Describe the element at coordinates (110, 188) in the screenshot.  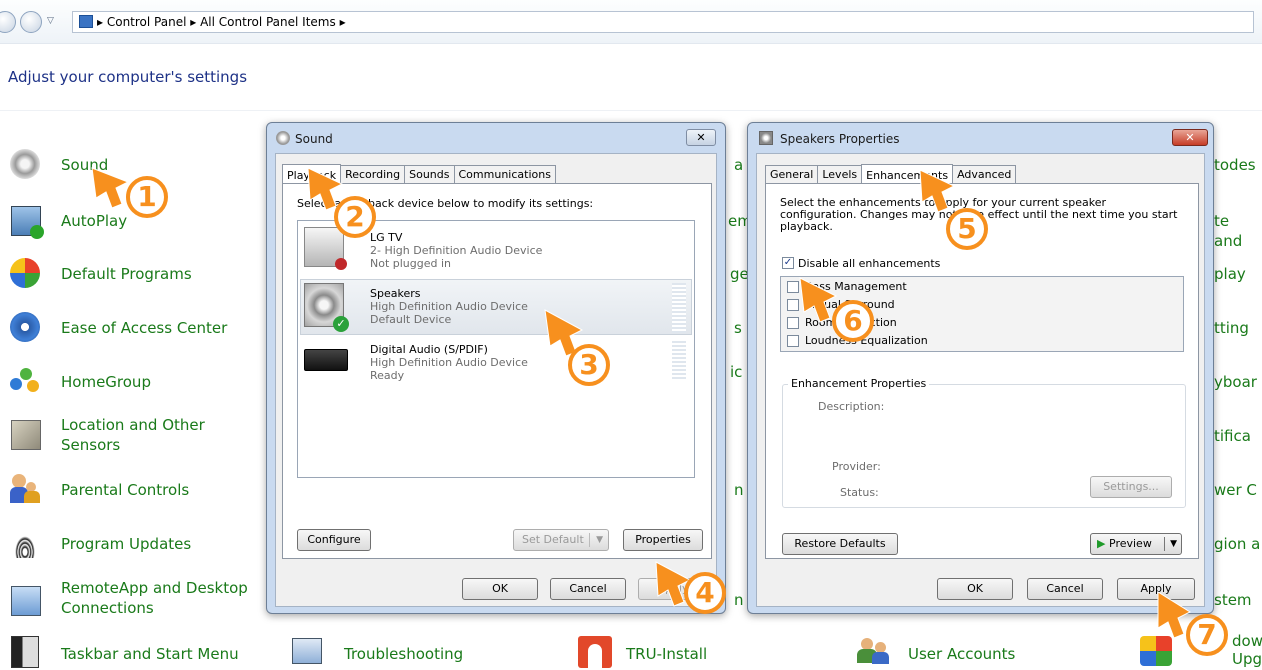
I see `arrow-1-icon` at that location.